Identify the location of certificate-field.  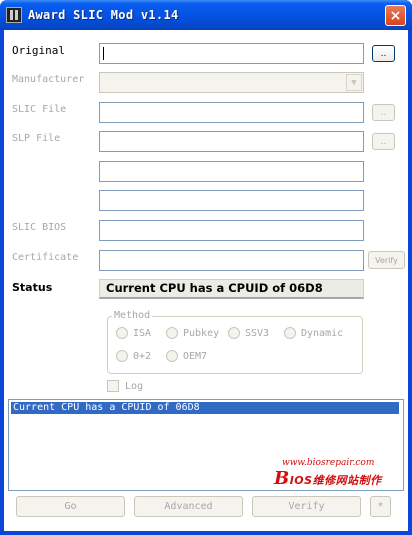
(231, 260).